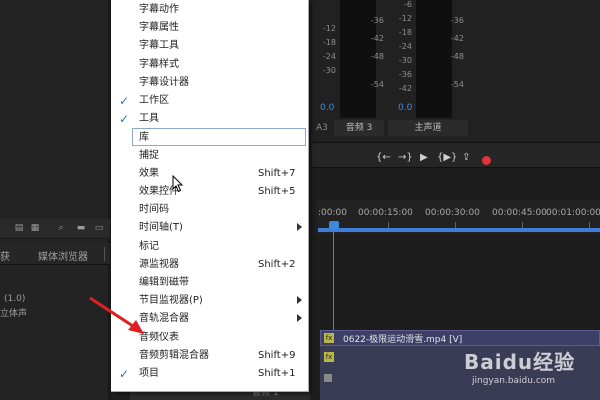  What do you see at coordinates (405, 46) in the screenshot?
I see `meter-scale-b: -6 -12 -18 -24 -30 -36 -42` at bounding box center [405, 46].